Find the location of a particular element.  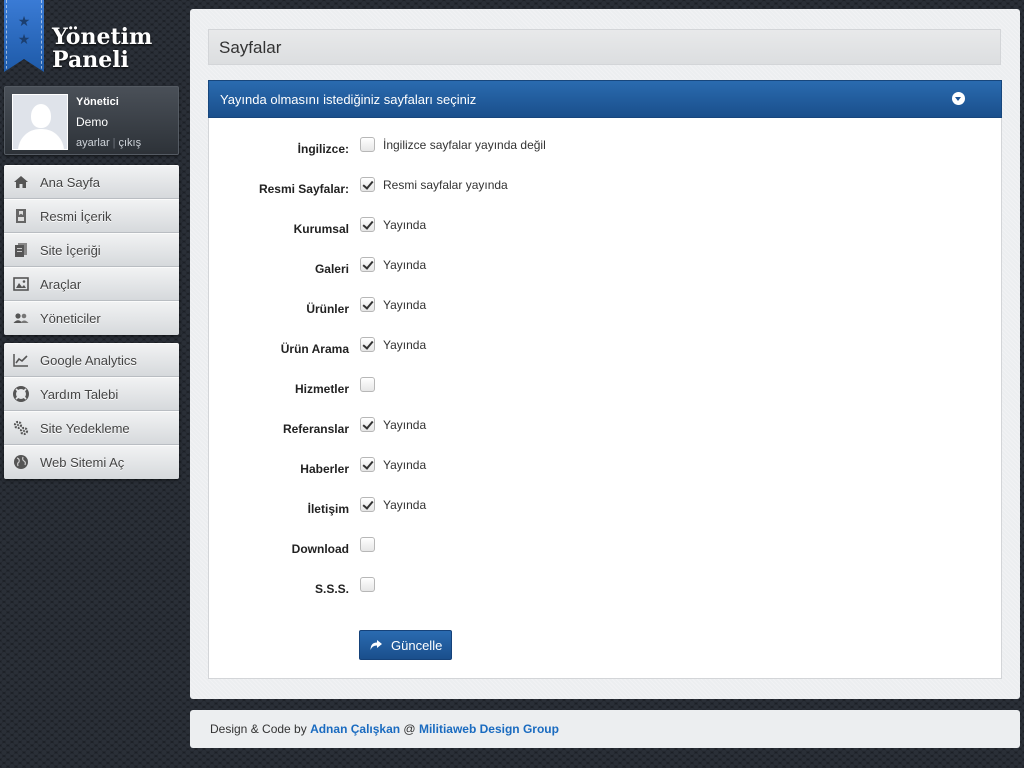

sidebar-item-site-backup: Site Yedekleme is located at coordinates (91, 428).